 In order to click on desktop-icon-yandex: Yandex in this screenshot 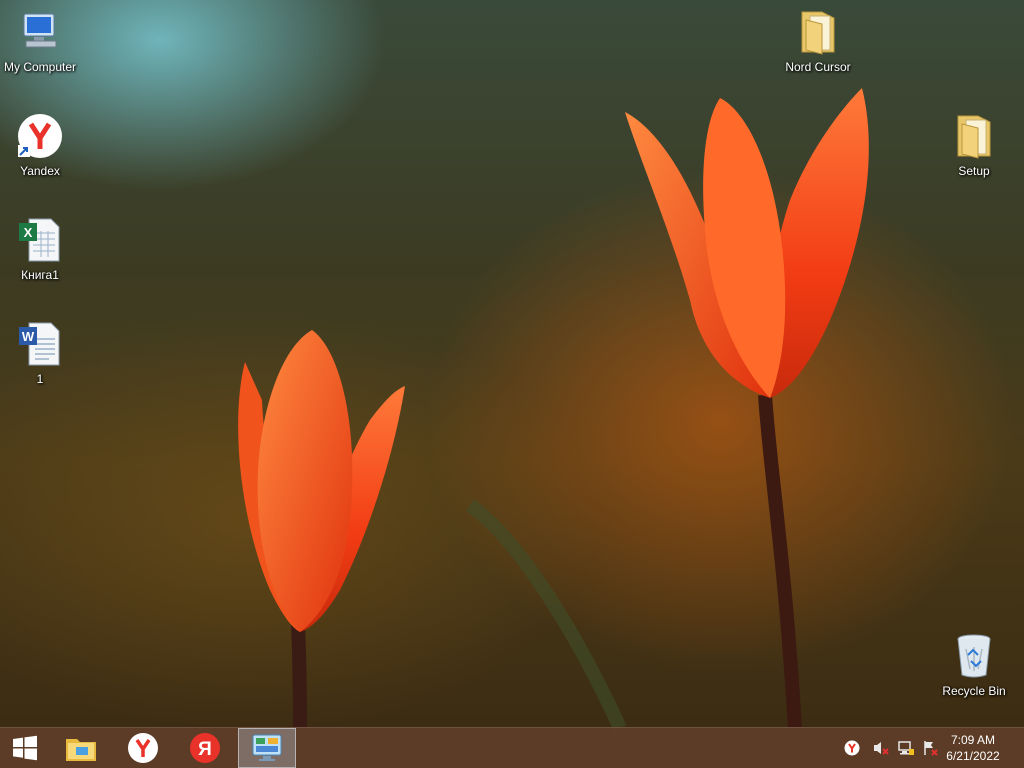, I will do `click(40, 145)`.